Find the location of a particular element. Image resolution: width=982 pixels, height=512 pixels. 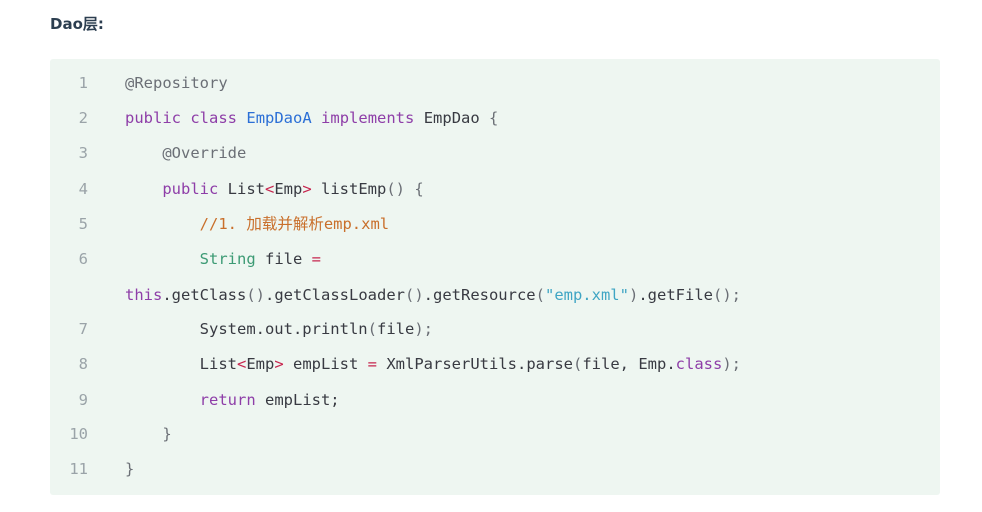

section-heading: Dao层: is located at coordinates (77, 24).